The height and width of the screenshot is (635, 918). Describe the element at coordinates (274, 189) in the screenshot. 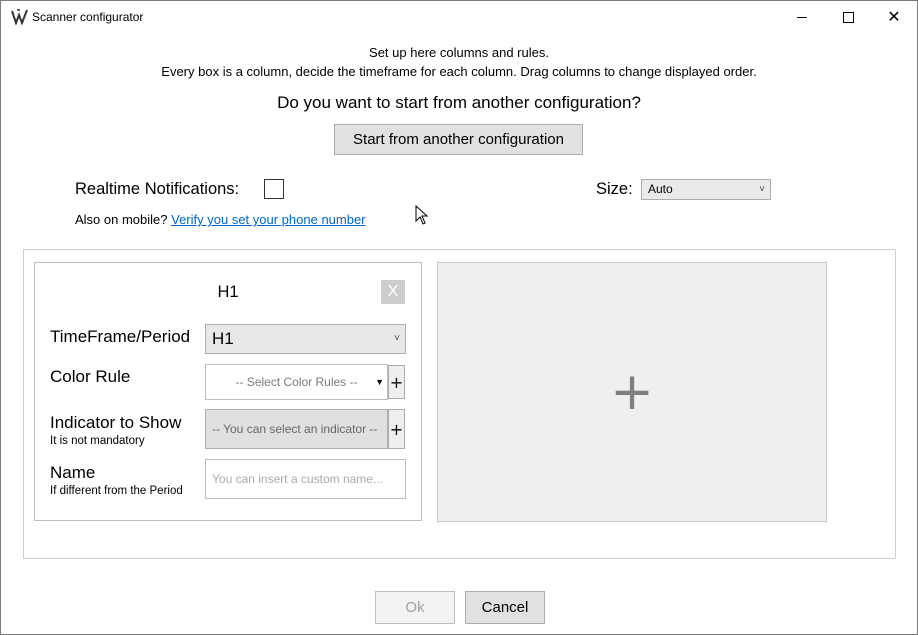

I see `realtime-notifications-checkbox` at that location.